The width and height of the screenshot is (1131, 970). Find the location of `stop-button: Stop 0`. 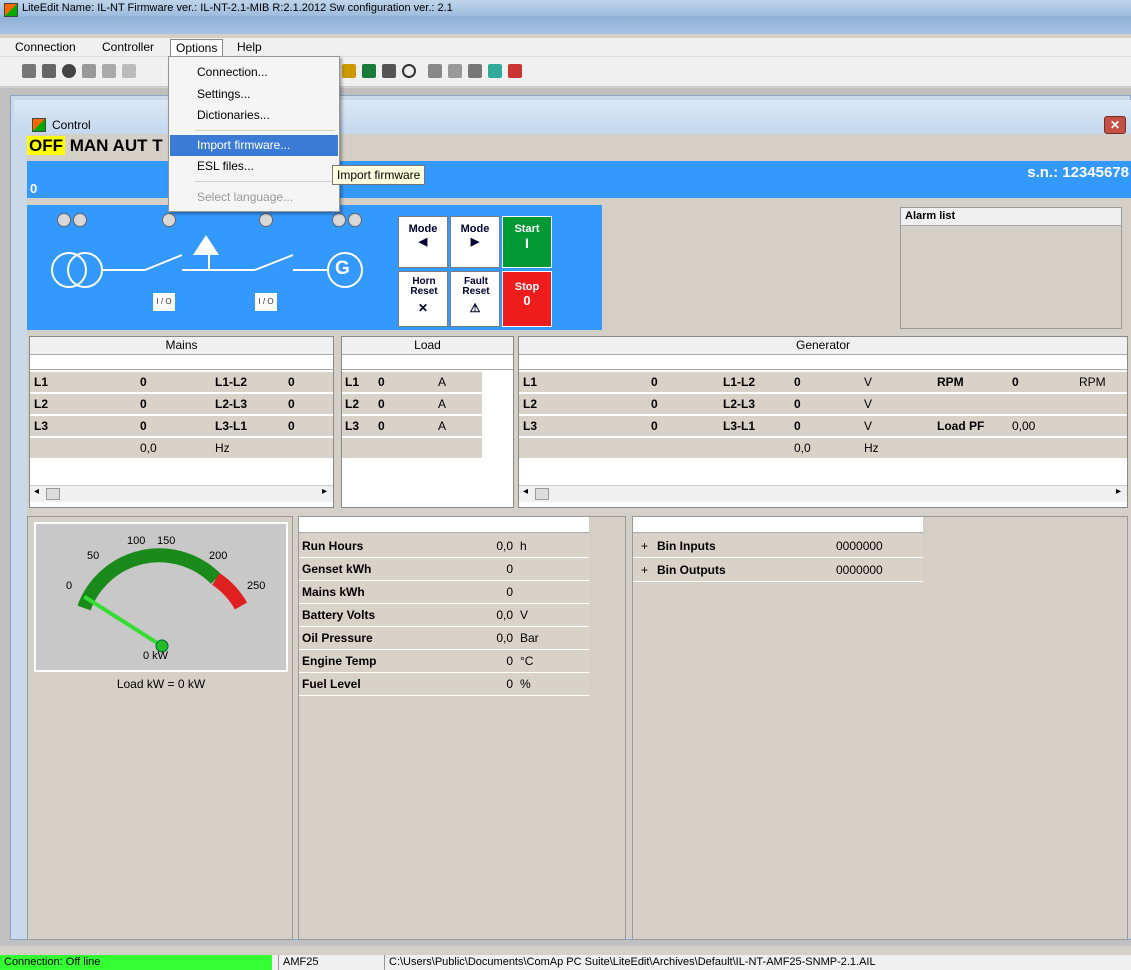

stop-button: Stop 0 is located at coordinates (527, 299).